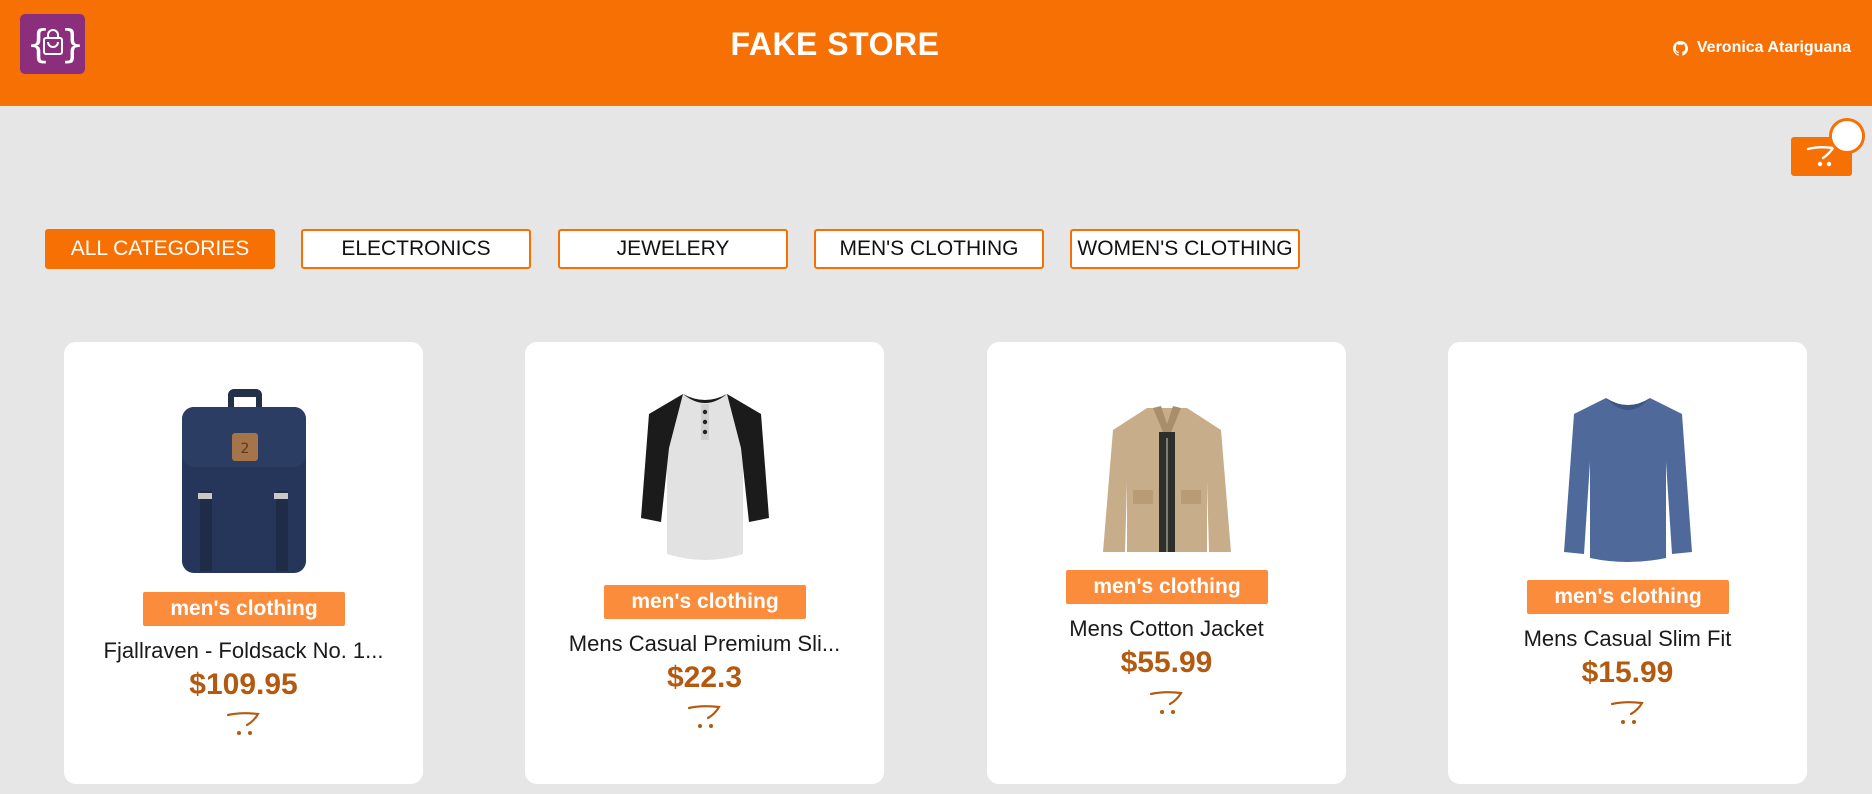  What do you see at coordinates (243, 684) in the screenshot?
I see `product-price: $109.95` at bounding box center [243, 684].